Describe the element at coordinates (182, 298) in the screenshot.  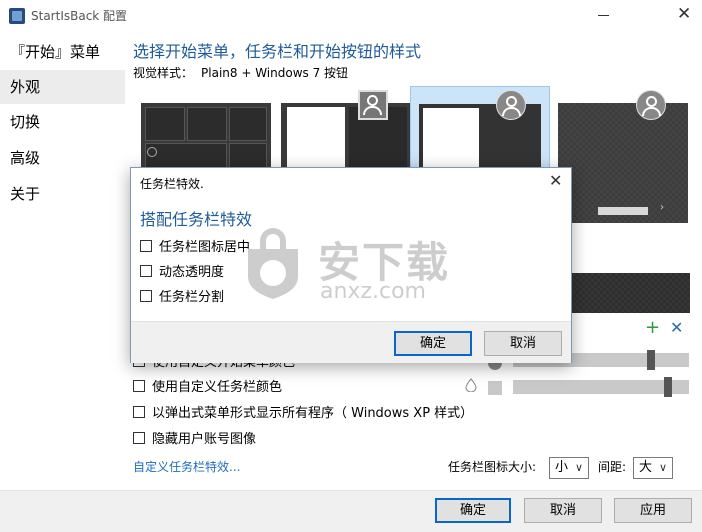
I see `option-taskbar-split: 任务栏分割` at that location.